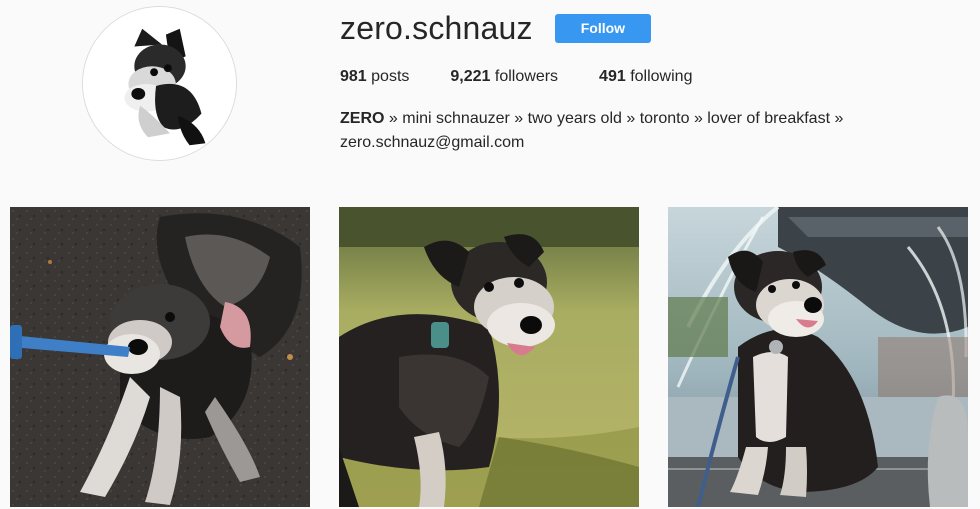 The width and height of the screenshot is (980, 509). Describe the element at coordinates (661, 76) in the screenshot. I see `following-label: following` at that location.